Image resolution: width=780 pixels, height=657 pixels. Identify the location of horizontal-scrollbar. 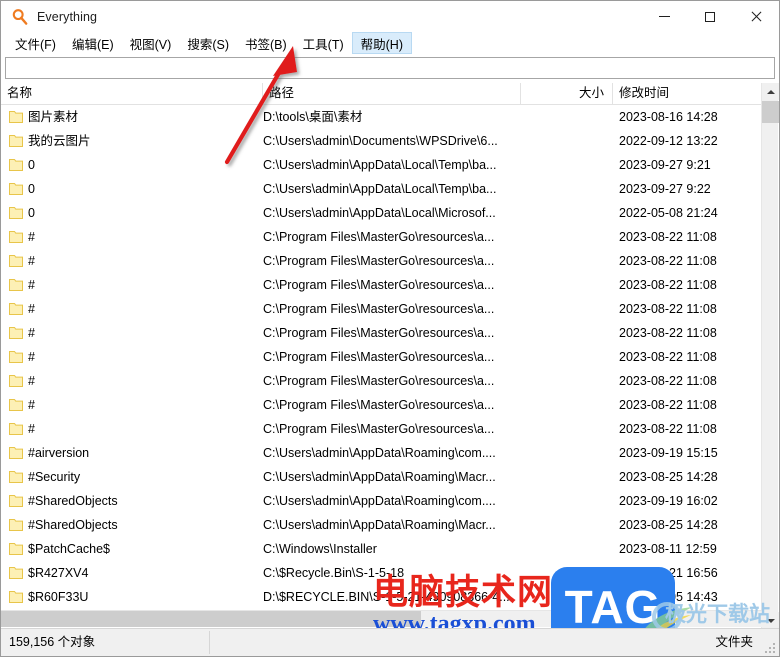
(381, 618).